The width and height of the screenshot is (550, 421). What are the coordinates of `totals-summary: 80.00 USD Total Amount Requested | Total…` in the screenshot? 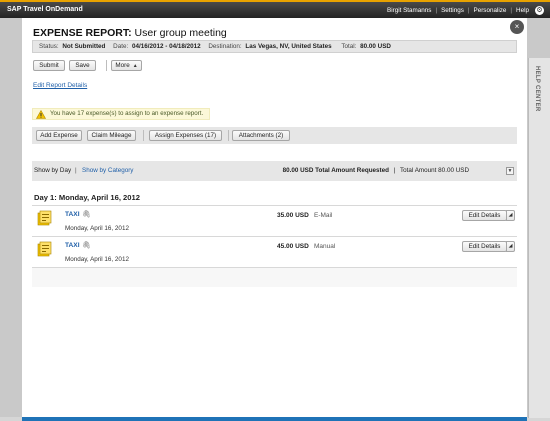 It's located at (376, 171).